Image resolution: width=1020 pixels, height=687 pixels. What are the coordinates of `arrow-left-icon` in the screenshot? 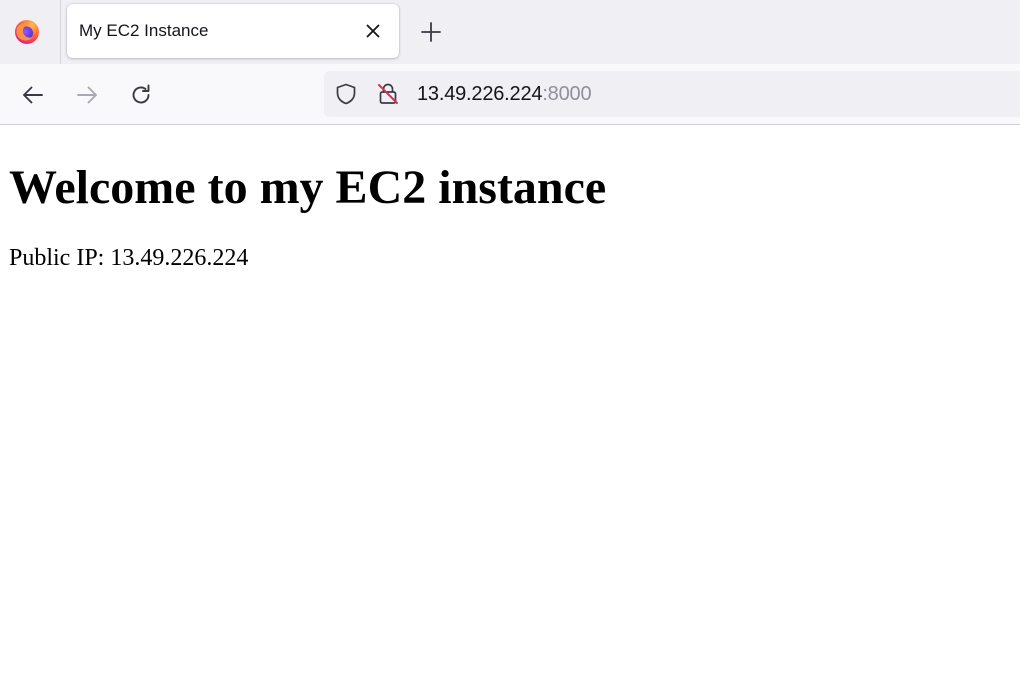 It's located at (33, 95).